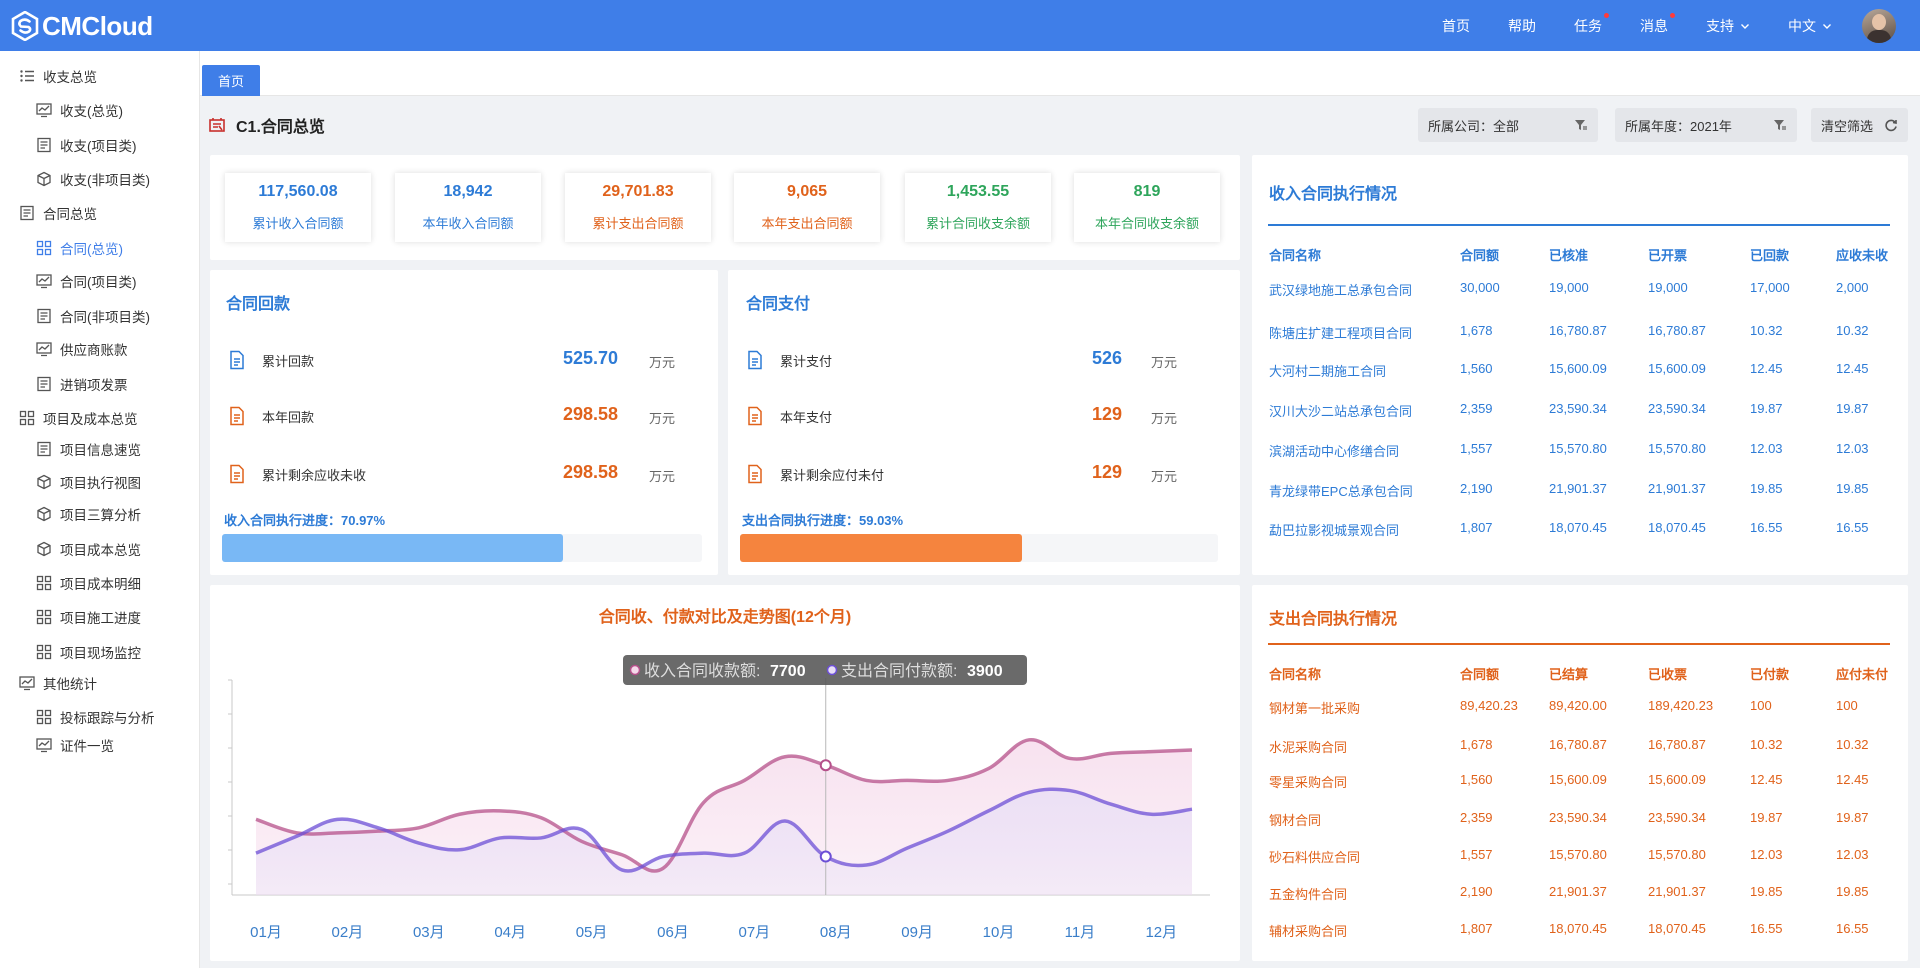 The image size is (1920, 968). I want to click on receipts-metric-row: 本年回款, so click(271, 416).